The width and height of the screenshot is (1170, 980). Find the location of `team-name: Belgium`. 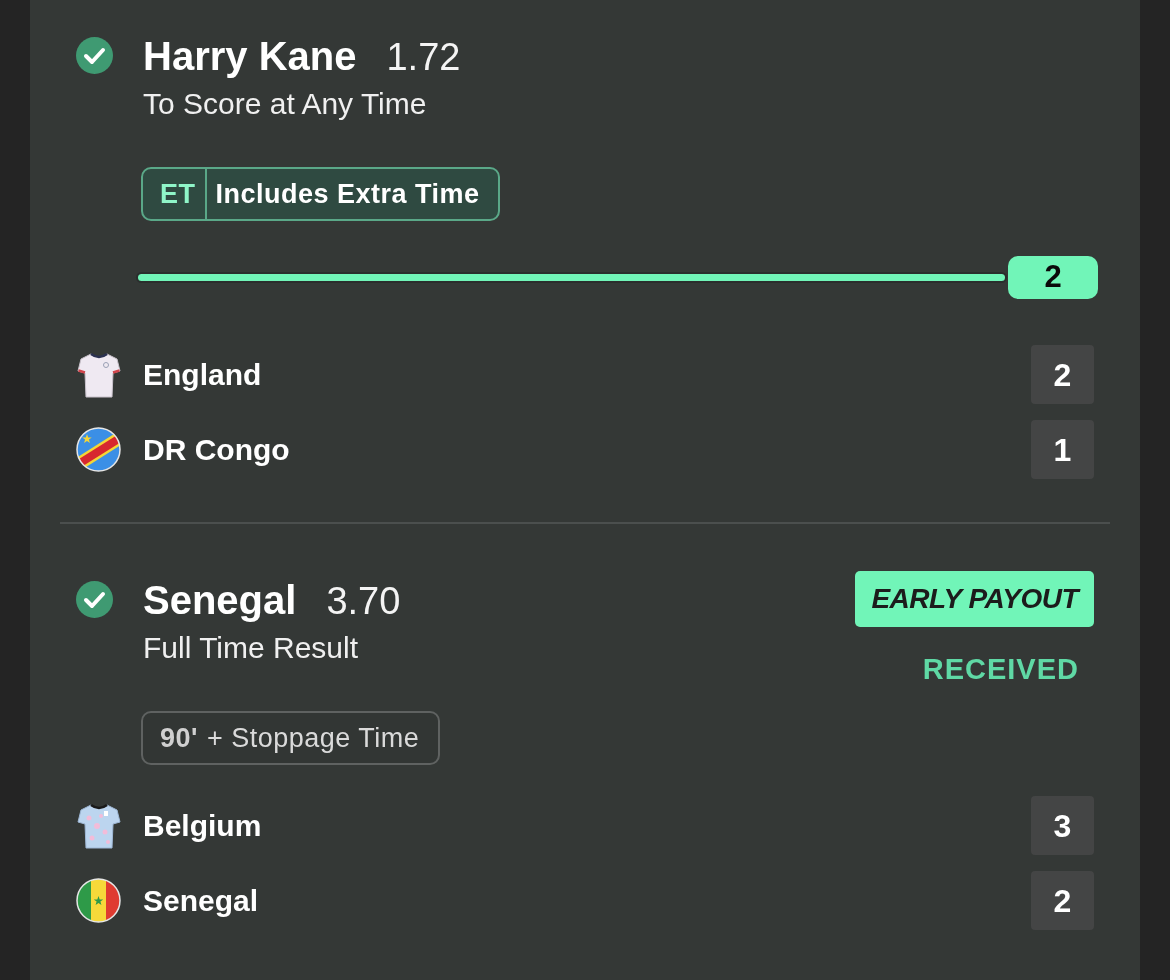

team-name: Belgium is located at coordinates (202, 826).